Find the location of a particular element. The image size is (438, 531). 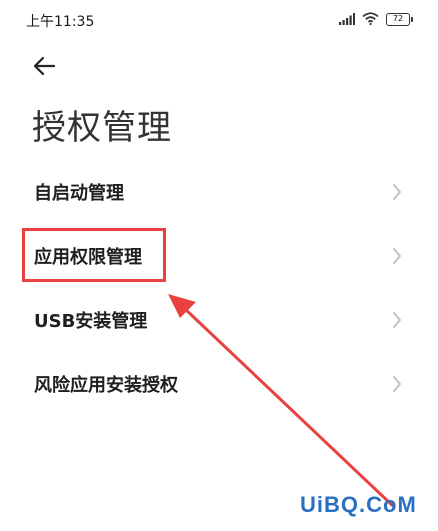

back-button is located at coordinates (44, 66).